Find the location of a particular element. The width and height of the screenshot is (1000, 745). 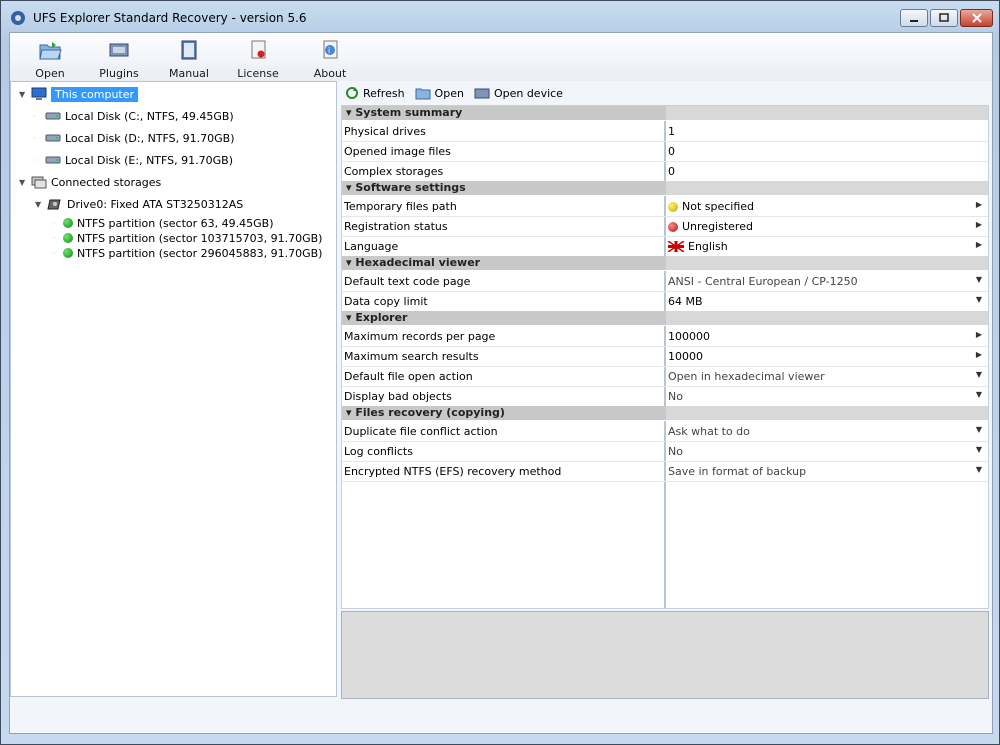

tree-node-disk-e: · Local Disk (E:, NTFS, 91.70GB) is located at coordinates (133, 160).